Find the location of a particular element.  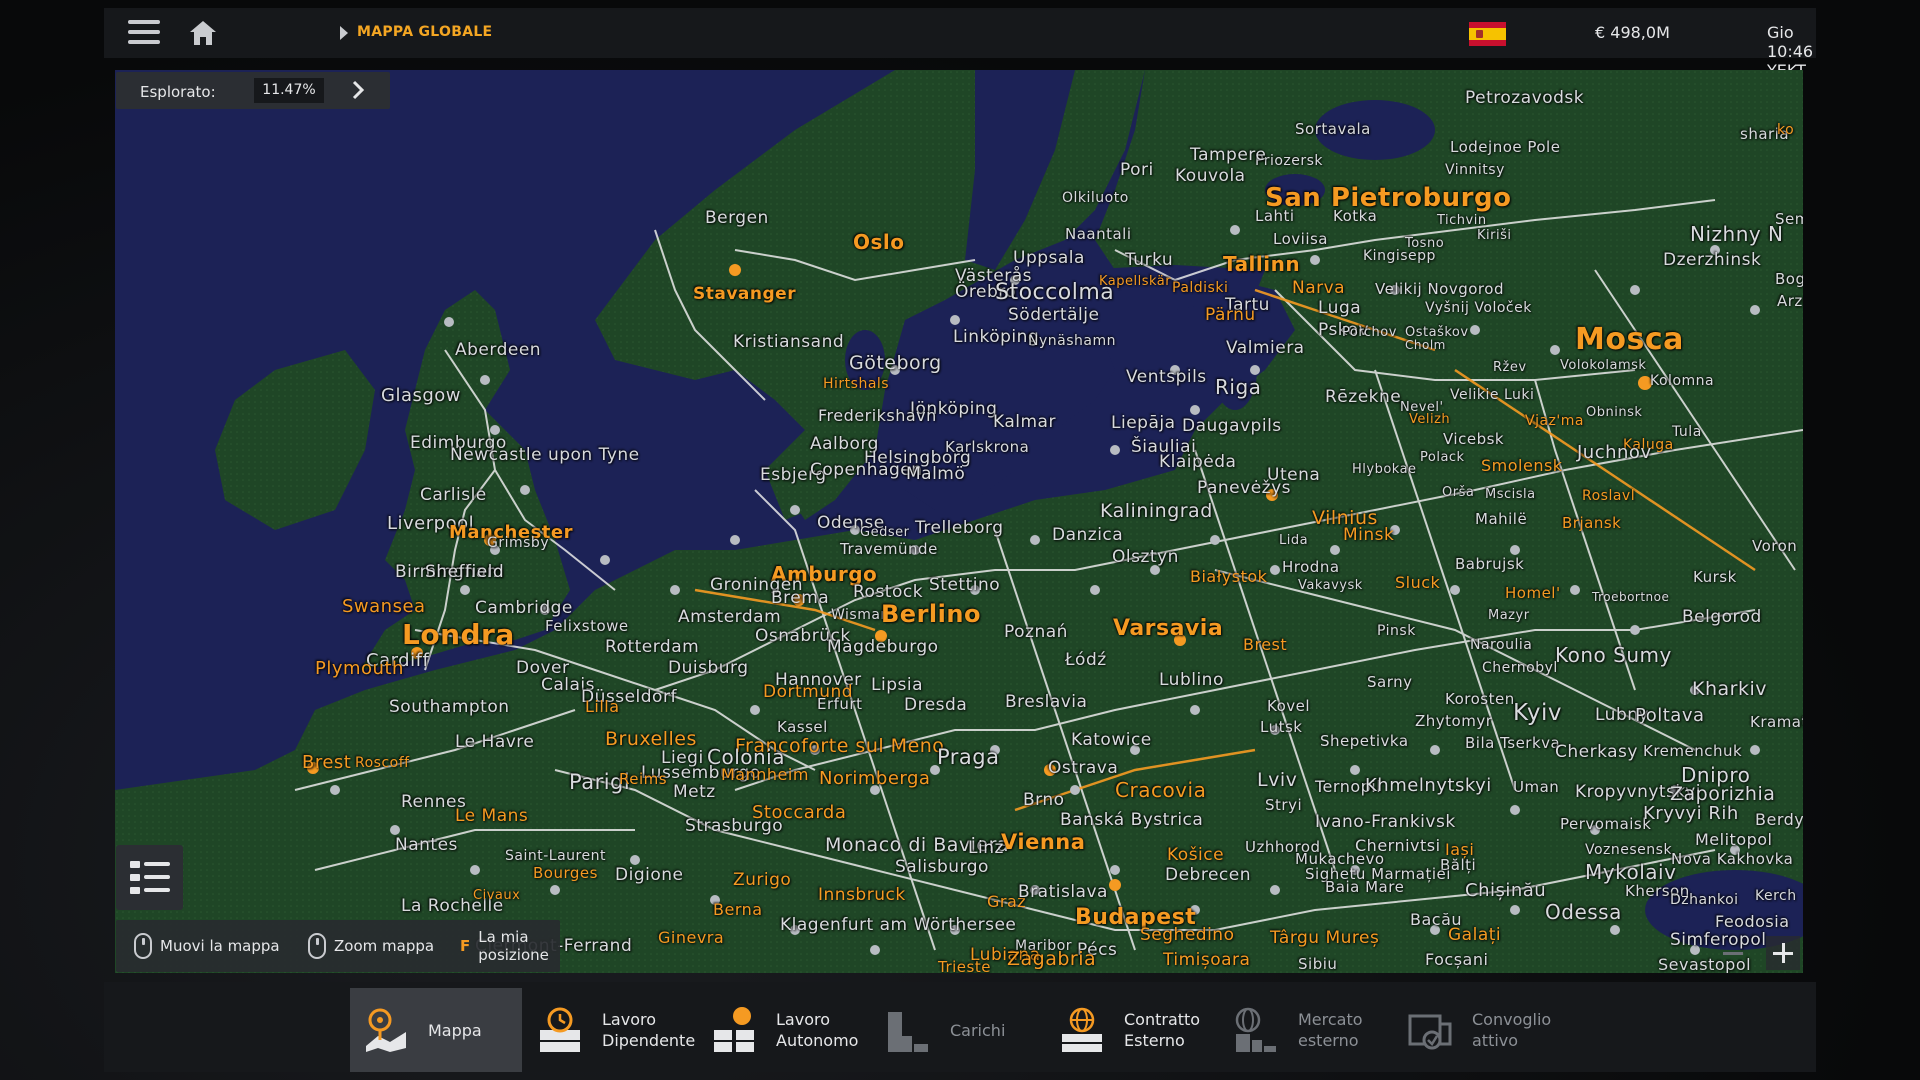

map-label: Melitopol is located at coordinates (1734, 839).